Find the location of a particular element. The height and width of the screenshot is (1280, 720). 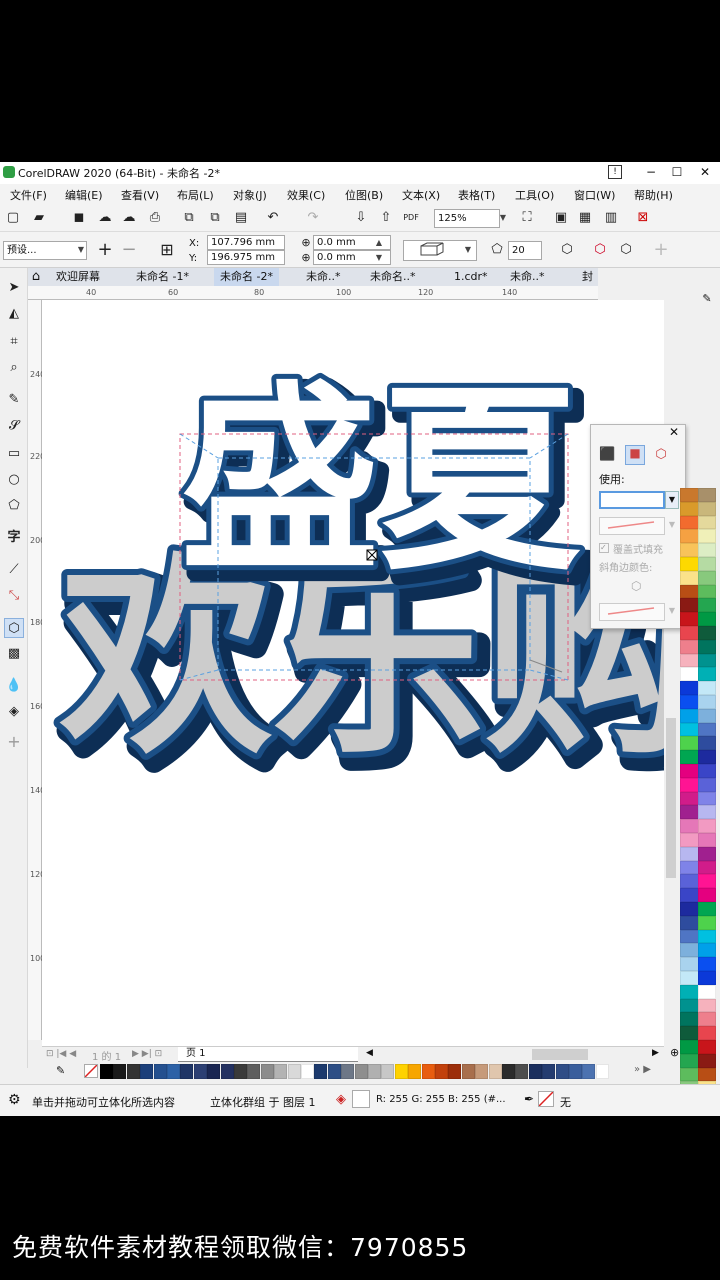

snap-to-icon: ▥ is located at coordinates (611, 218).